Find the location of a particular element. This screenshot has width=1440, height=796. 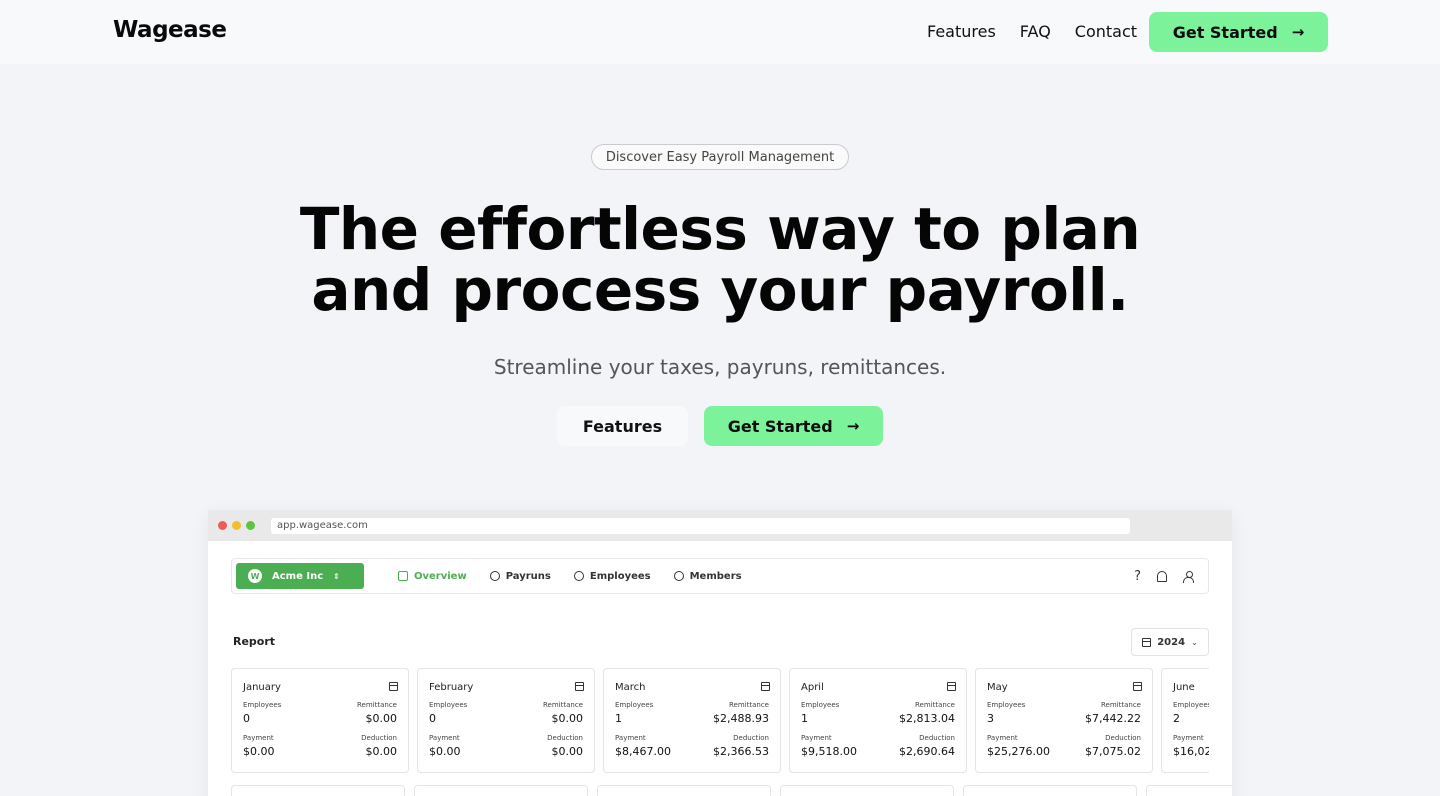

tab-employees: Employees is located at coordinates (612, 576).